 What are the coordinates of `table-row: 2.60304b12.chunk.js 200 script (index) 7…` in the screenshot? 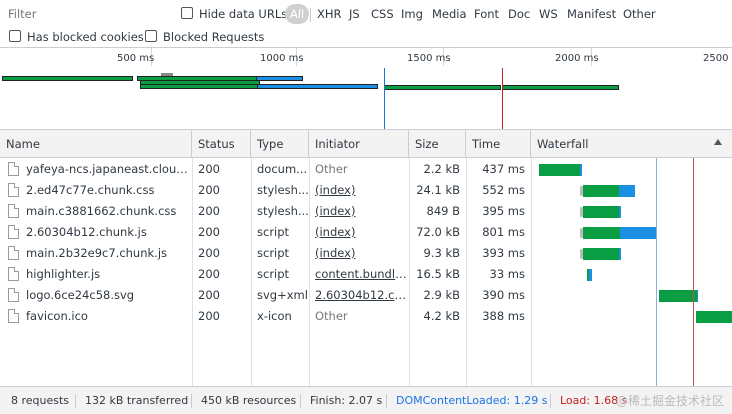 It's located at (366, 232).